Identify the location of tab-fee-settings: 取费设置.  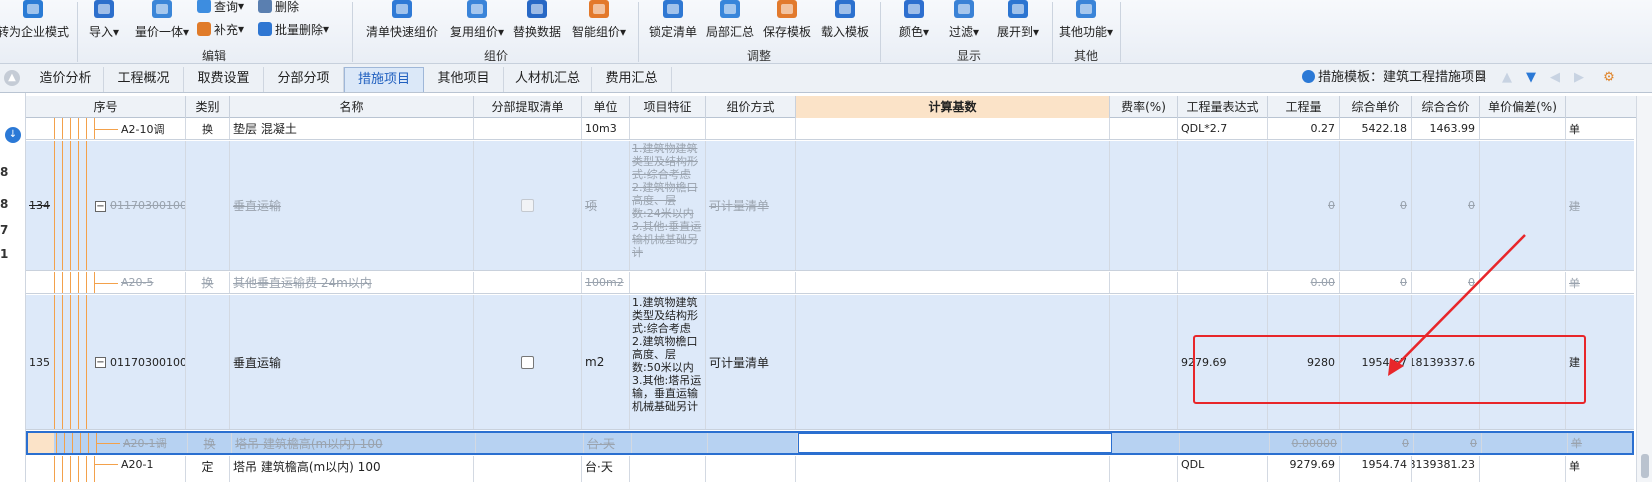
(224, 79).